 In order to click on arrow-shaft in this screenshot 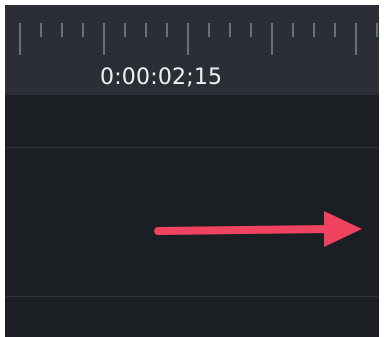, I will do `click(244, 230)`.